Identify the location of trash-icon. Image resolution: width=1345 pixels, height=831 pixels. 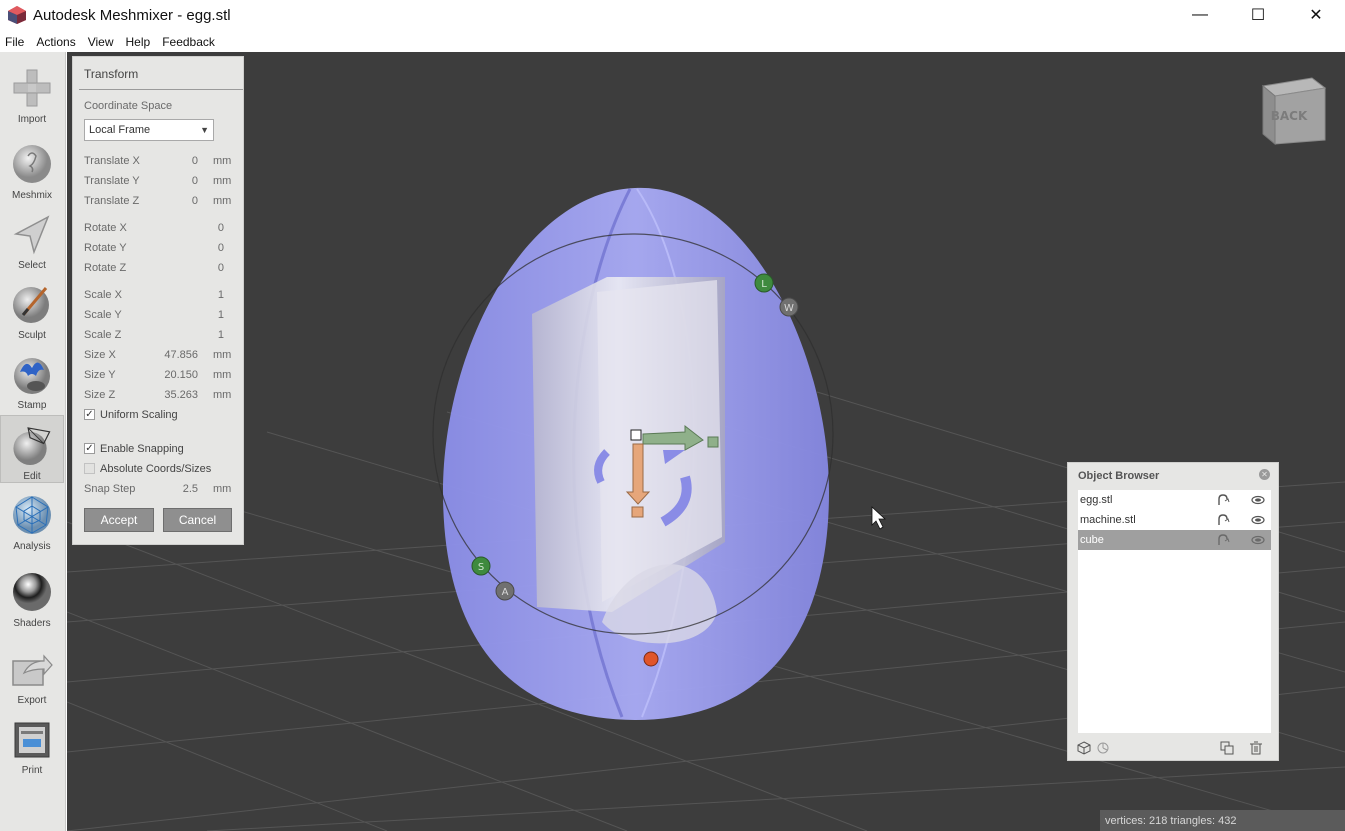
(1256, 748).